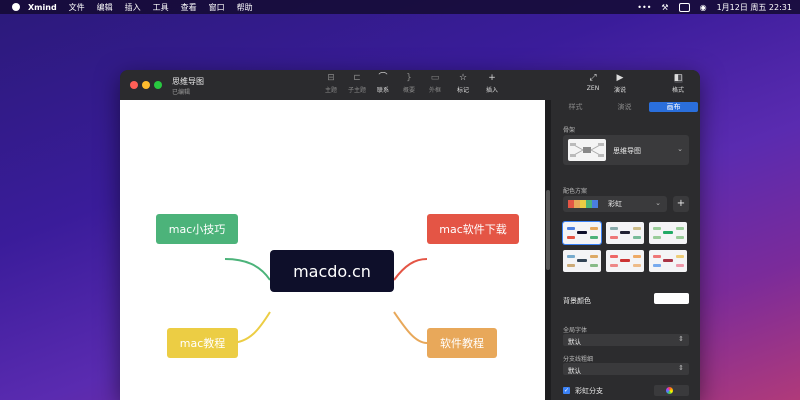 The image size is (800, 400). I want to click on apple-icon, so click(16, 7).